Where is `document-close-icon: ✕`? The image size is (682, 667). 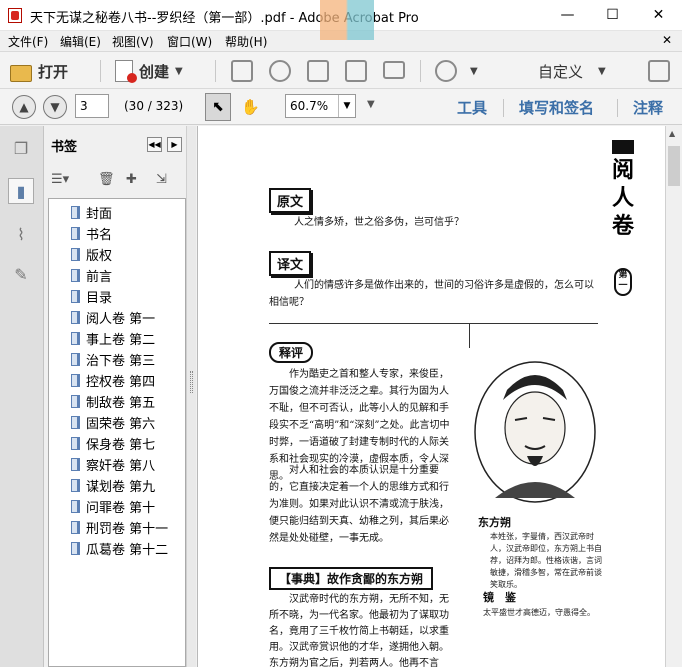
document-close-icon: ✕ is located at coordinates (667, 40).